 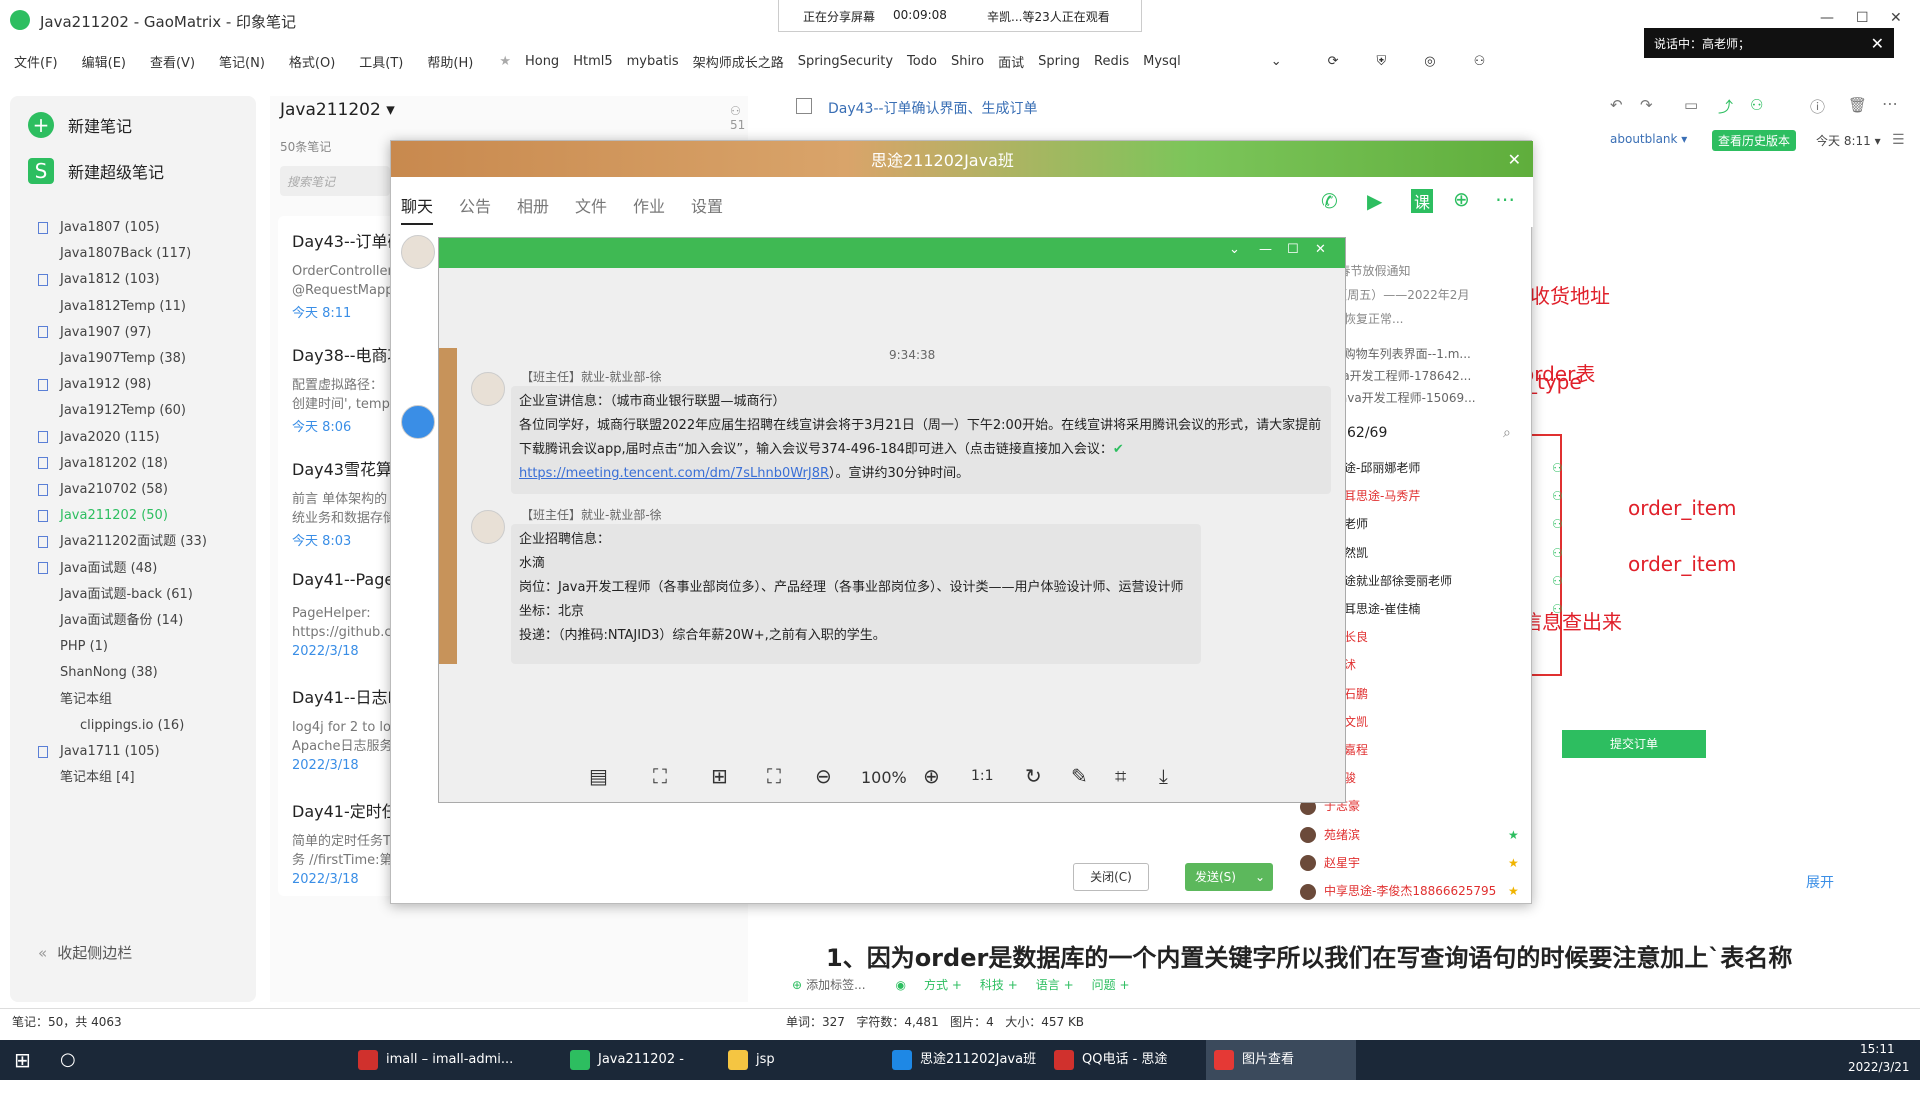 What do you see at coordinates (1691, 105) in the screenshot?
I see `present-icon: ▭` at bounding box center [1691, 105].